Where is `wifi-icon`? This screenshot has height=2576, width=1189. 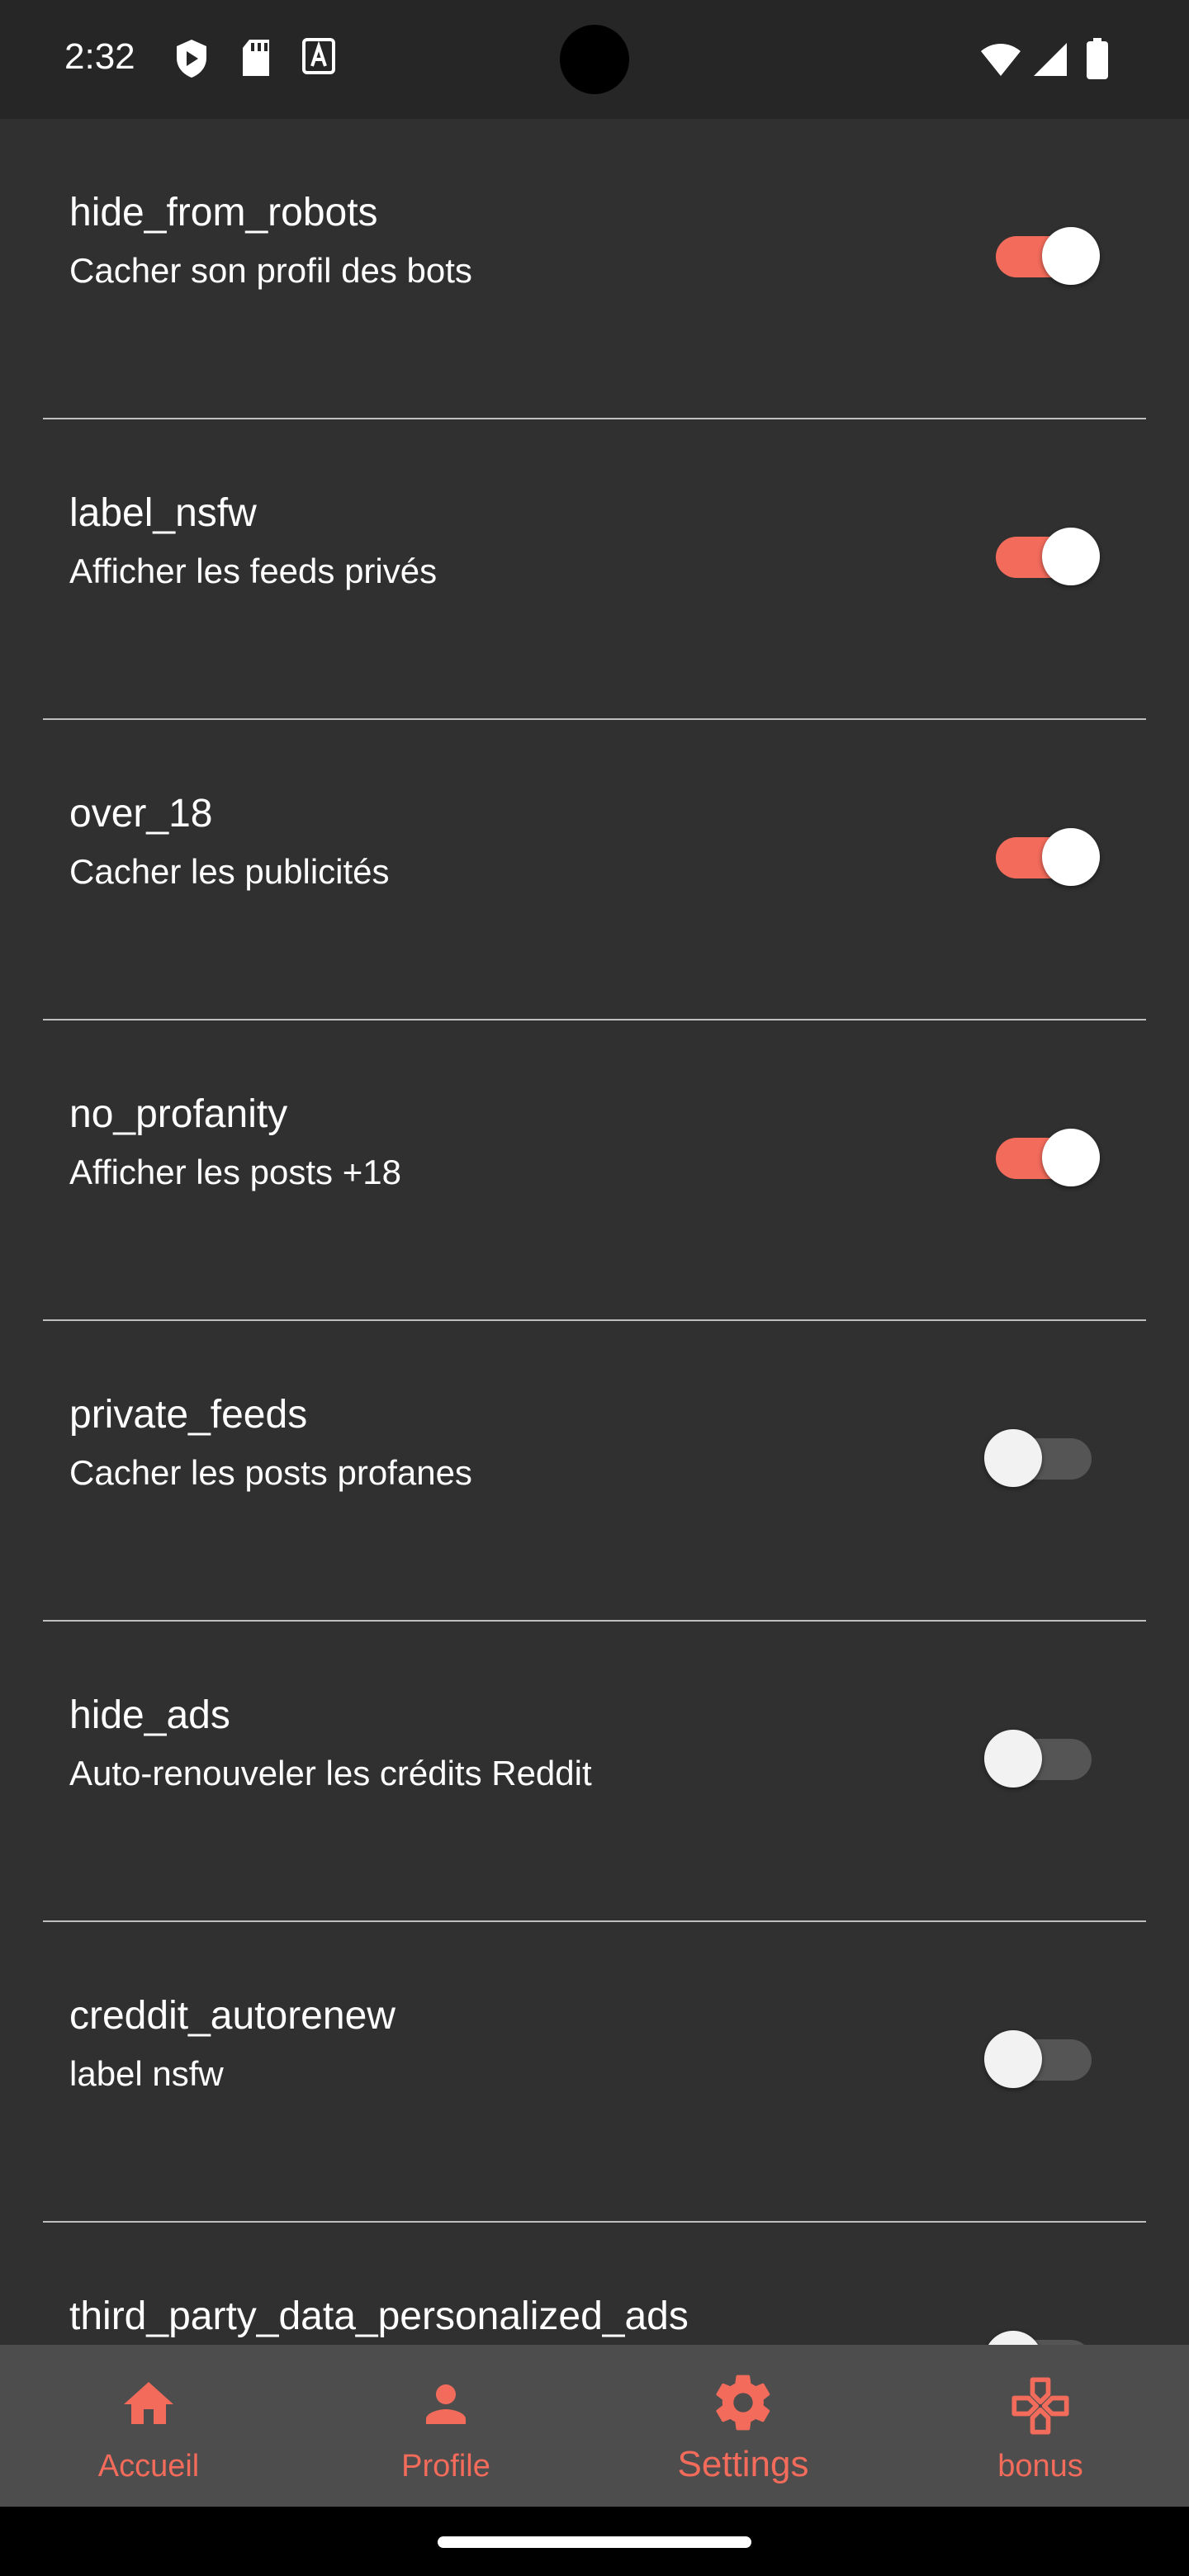
wifi-icon is located at coordinates (1000, 61).